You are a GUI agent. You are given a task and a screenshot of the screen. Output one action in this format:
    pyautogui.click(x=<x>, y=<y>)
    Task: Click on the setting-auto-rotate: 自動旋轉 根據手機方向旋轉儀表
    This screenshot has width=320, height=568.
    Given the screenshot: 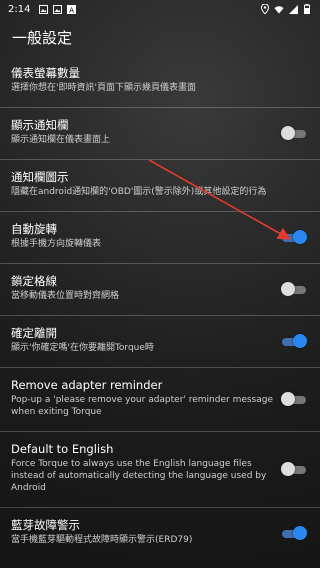 What is the action you would take?
    pyautogui.click(x=160, y=238)
    